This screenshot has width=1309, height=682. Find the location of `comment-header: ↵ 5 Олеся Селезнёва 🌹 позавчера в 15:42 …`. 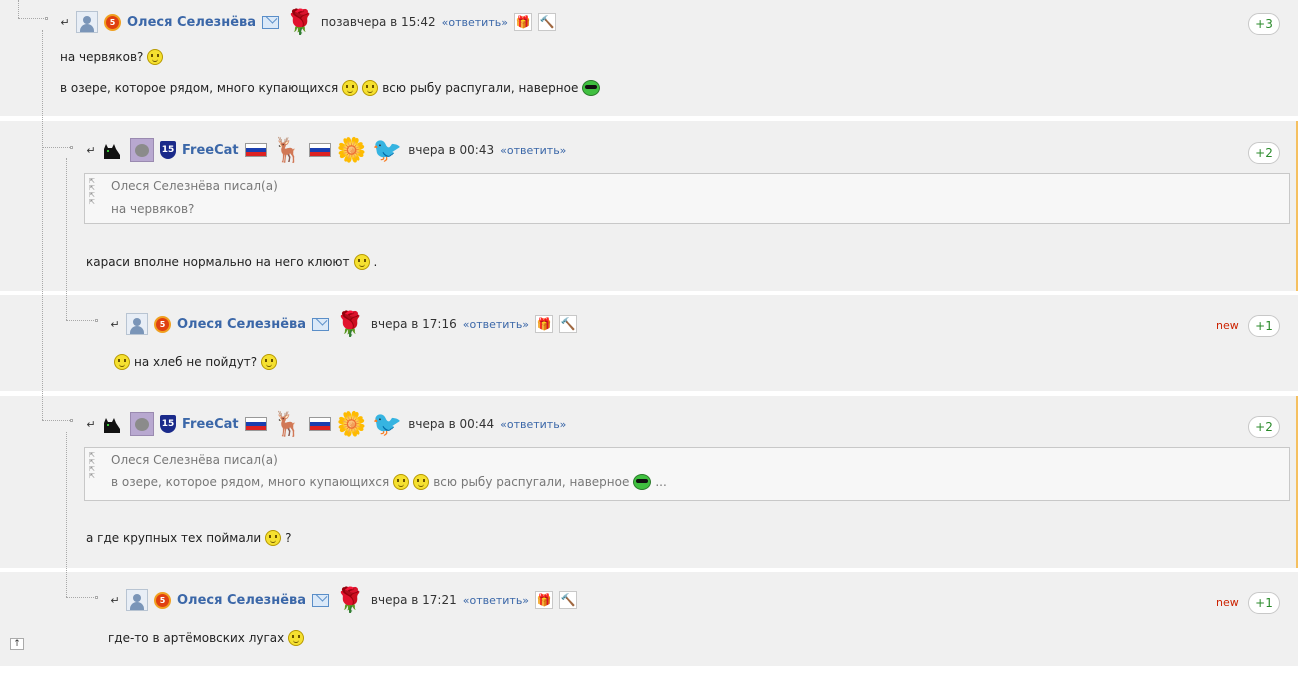

comment-header: ↵ 5 Олеся Селезнёва 🌹 позавчера в 15:42 … is located at coordinates (308, 22).